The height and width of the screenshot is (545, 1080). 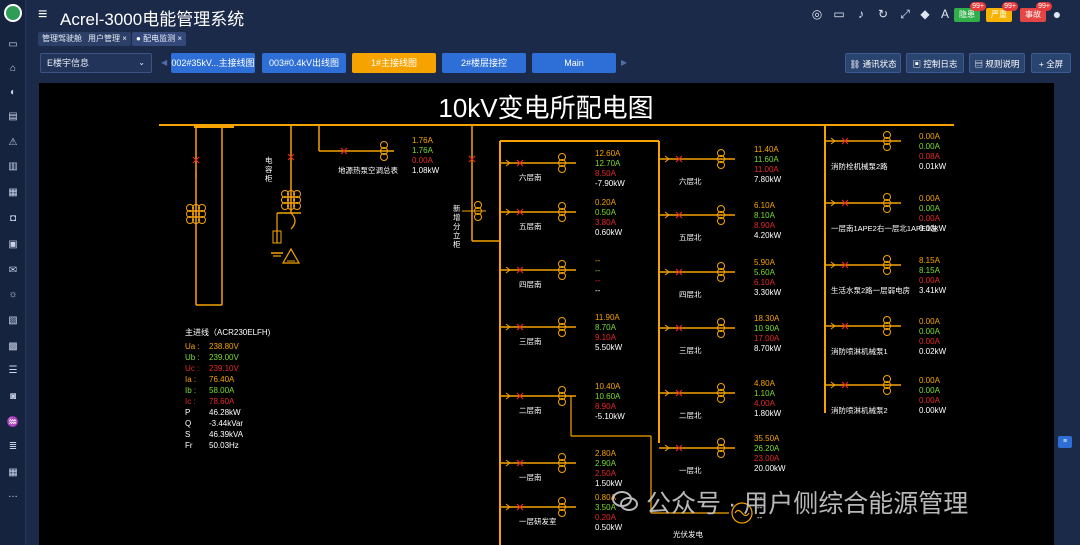 What do you see at coordinates (905, 14) in the screenshot?
I see `fullscreen-icon: ⤢` at bounding box center [905, 14].